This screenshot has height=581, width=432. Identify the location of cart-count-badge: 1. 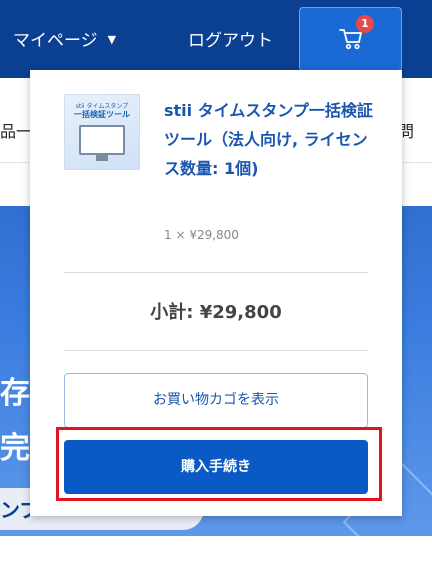
(365, 24).